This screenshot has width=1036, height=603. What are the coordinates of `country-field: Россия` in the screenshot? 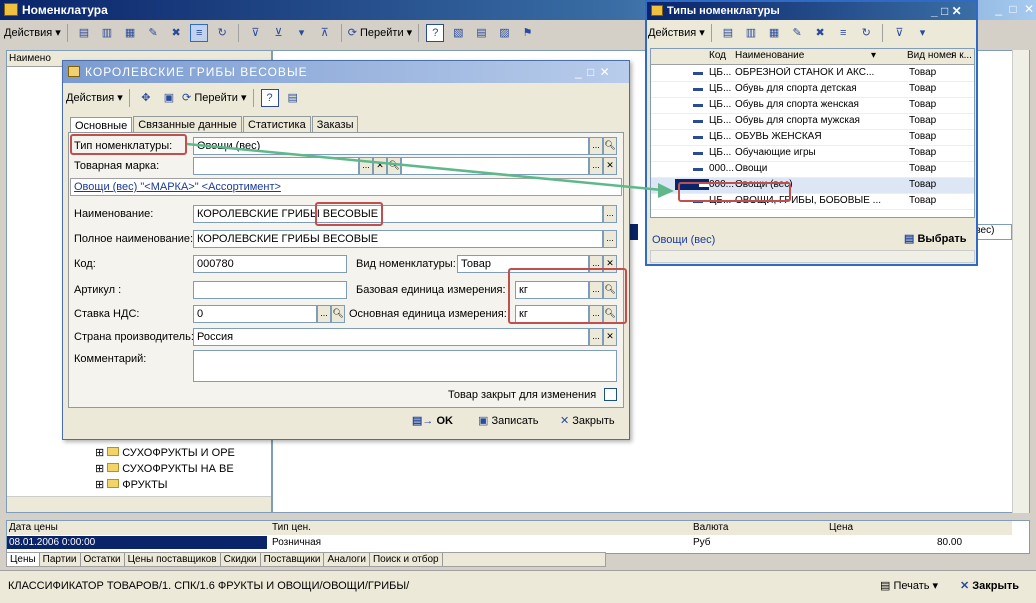 It's located at (391, 337).